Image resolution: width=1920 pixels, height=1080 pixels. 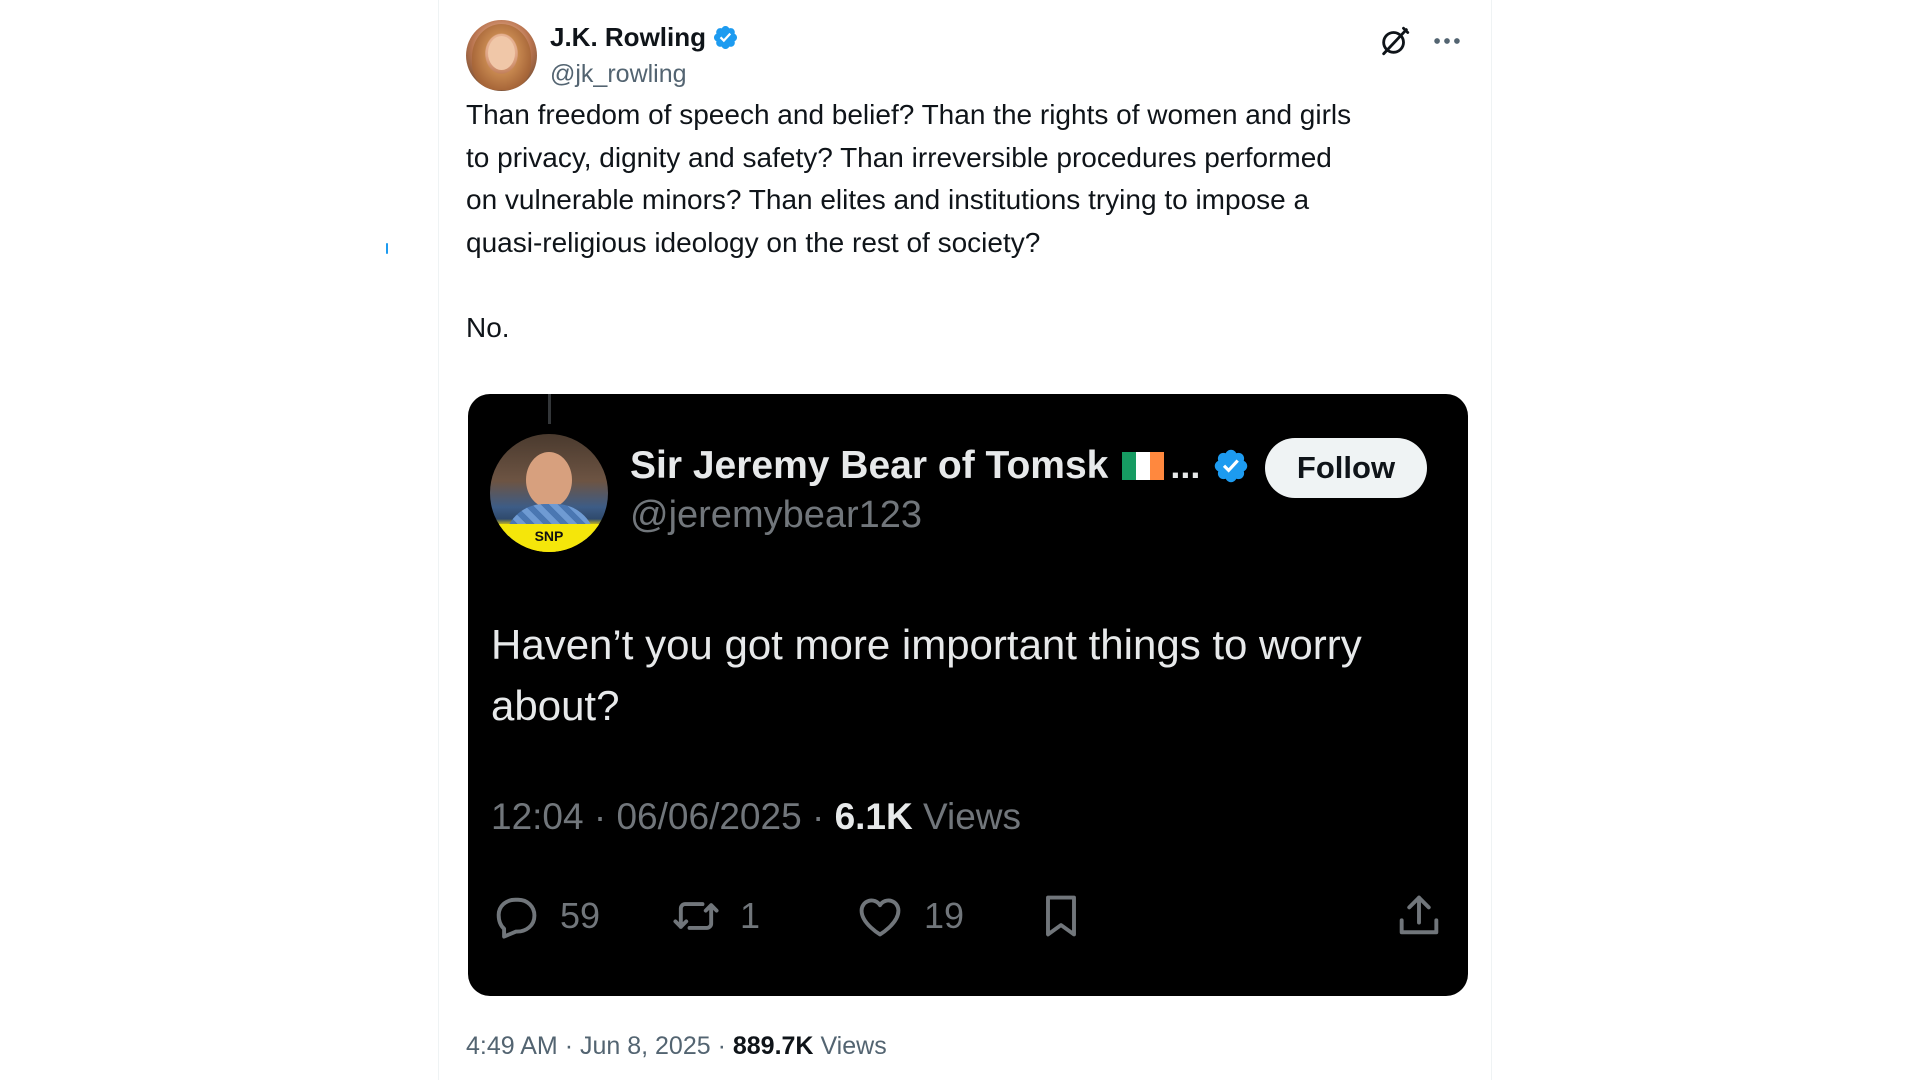 I want to click on author-display-name: J.K. Rowling, so click(x=628, y=37).